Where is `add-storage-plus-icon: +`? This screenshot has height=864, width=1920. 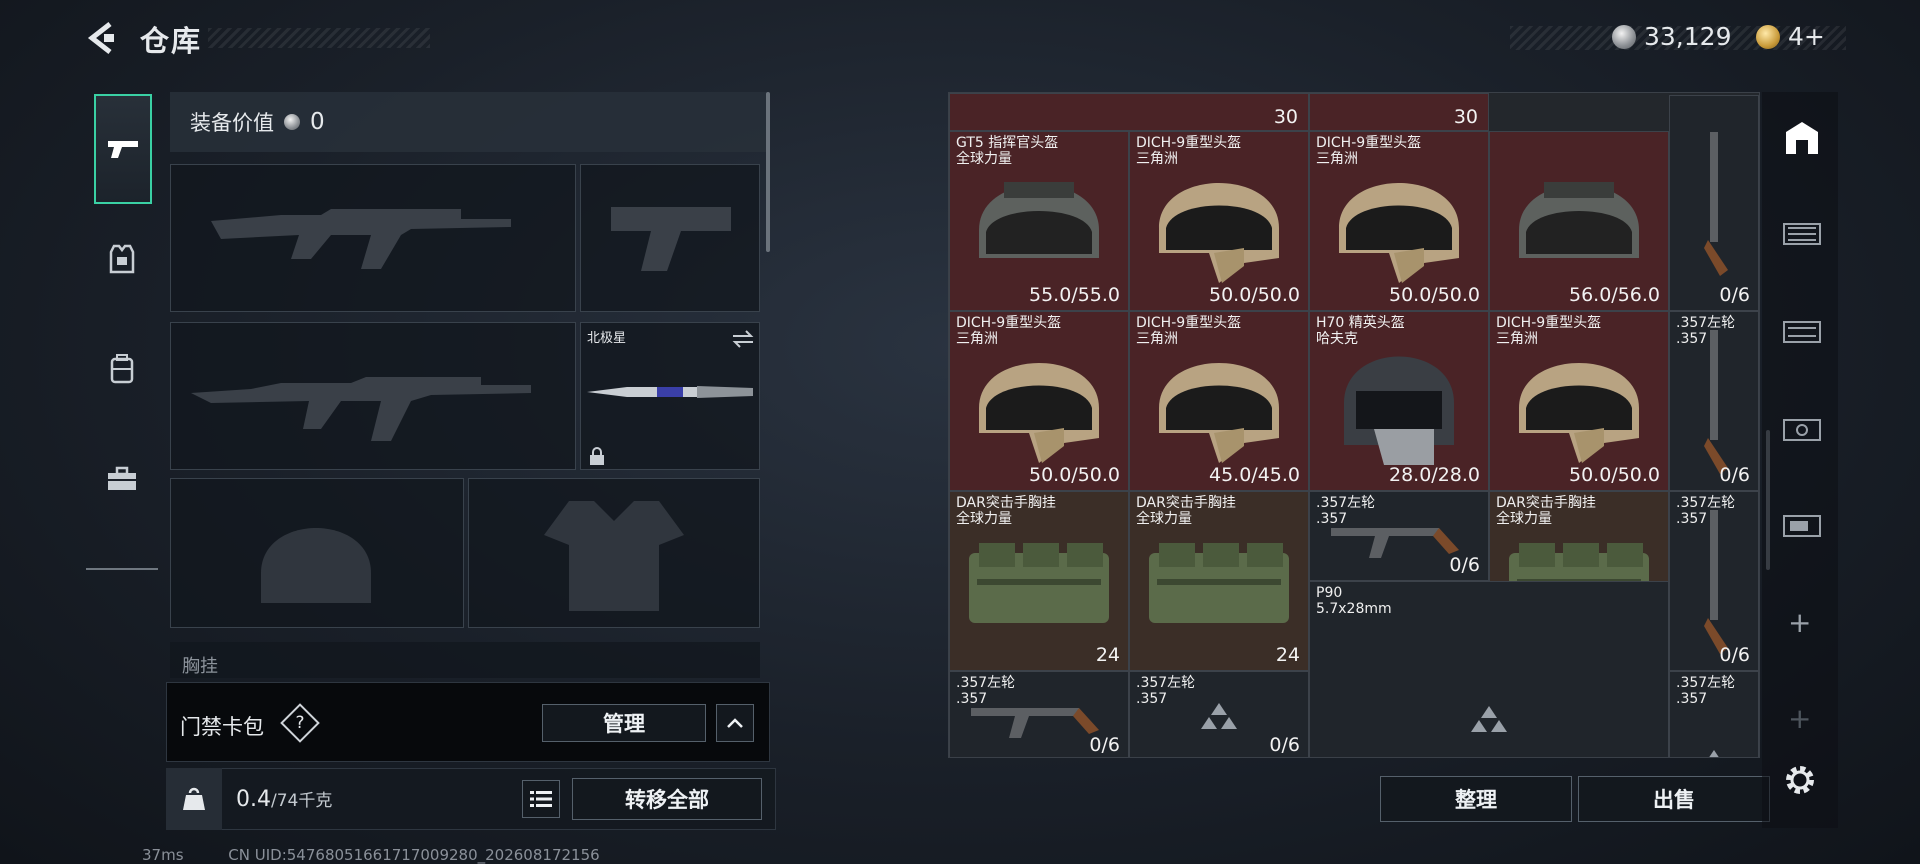 add-storage-plus-icon: + is located at coordinates (1799, 622).